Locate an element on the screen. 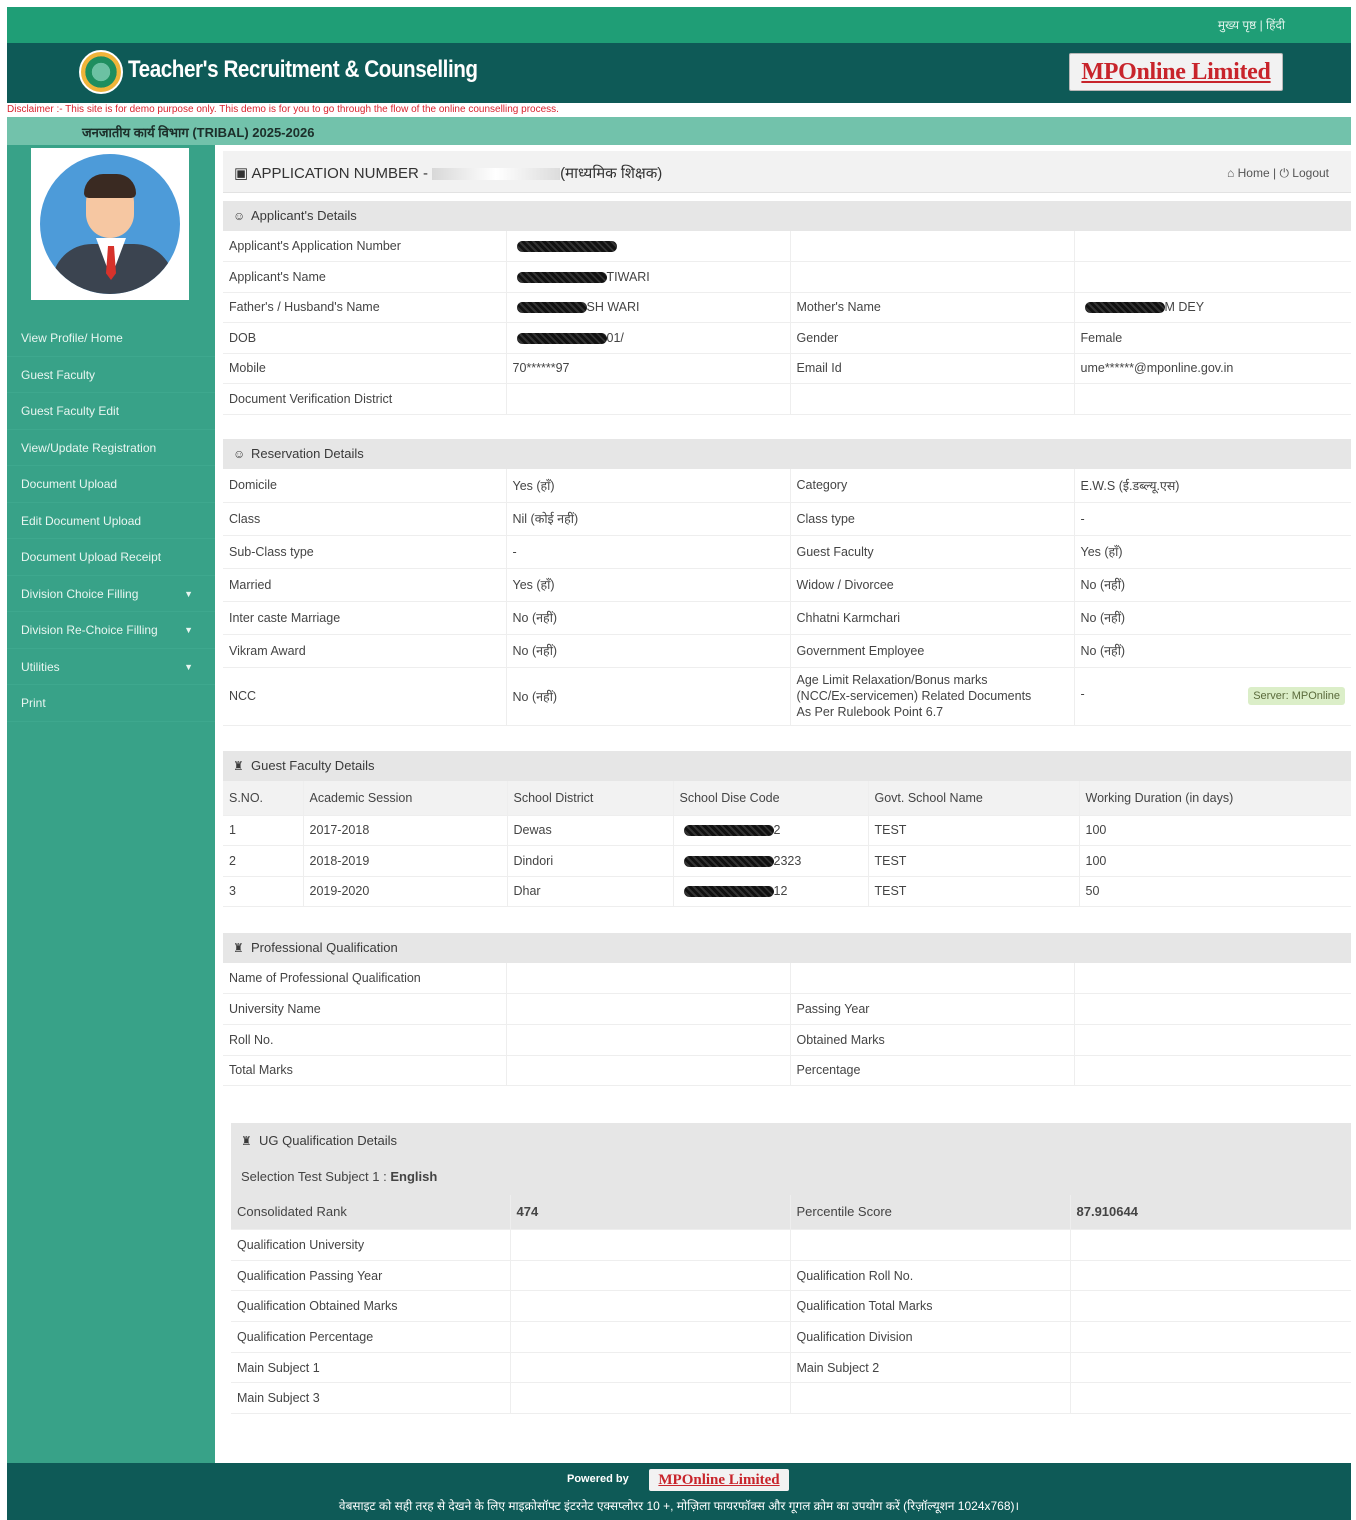 This screenshot has height=1520, width=1356. table-row: Main Subject 3 is located at coordinates (791, 1398).